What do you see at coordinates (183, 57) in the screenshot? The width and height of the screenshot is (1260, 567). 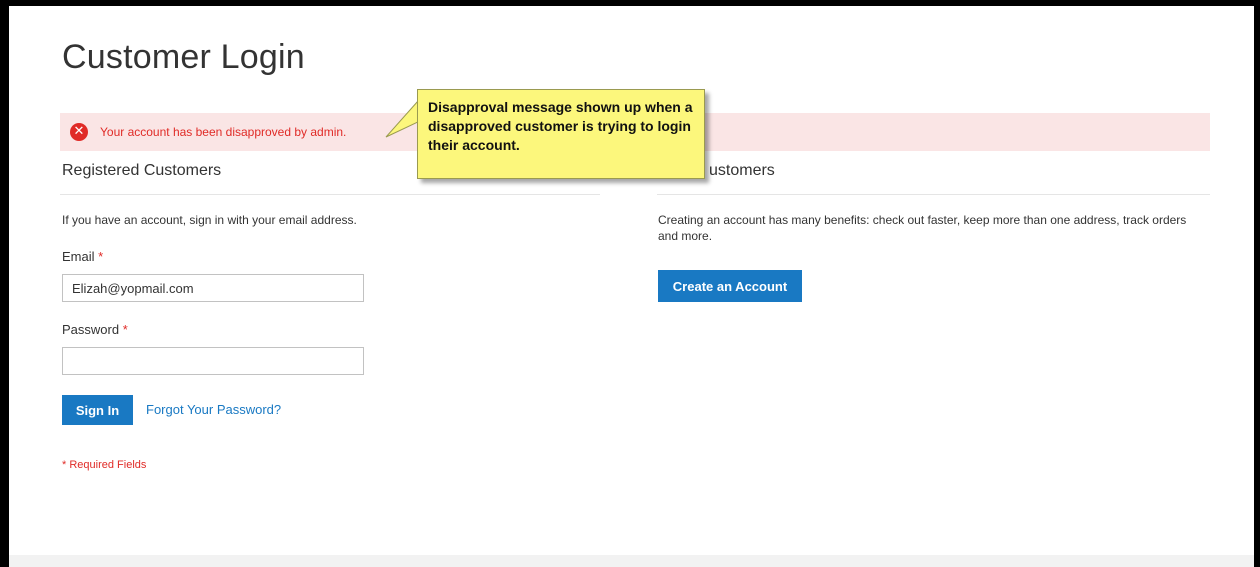 I see `page-title: Customer Login` at bounding box center [183, 57].